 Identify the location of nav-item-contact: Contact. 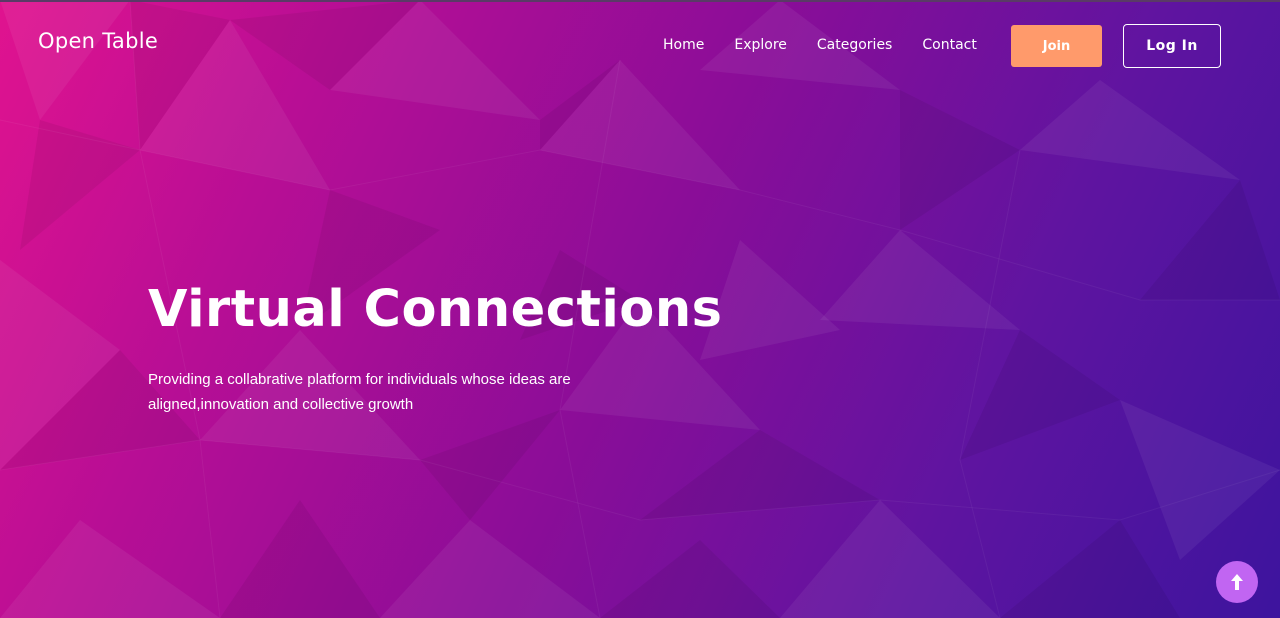
(949, 45).